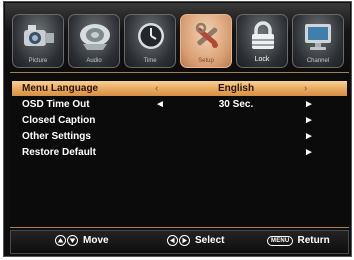 This screenshot has height=260, width=354. Describe the element at coordinates (150, 61) in the screenshot. I see `tab-label: Time` at that location.